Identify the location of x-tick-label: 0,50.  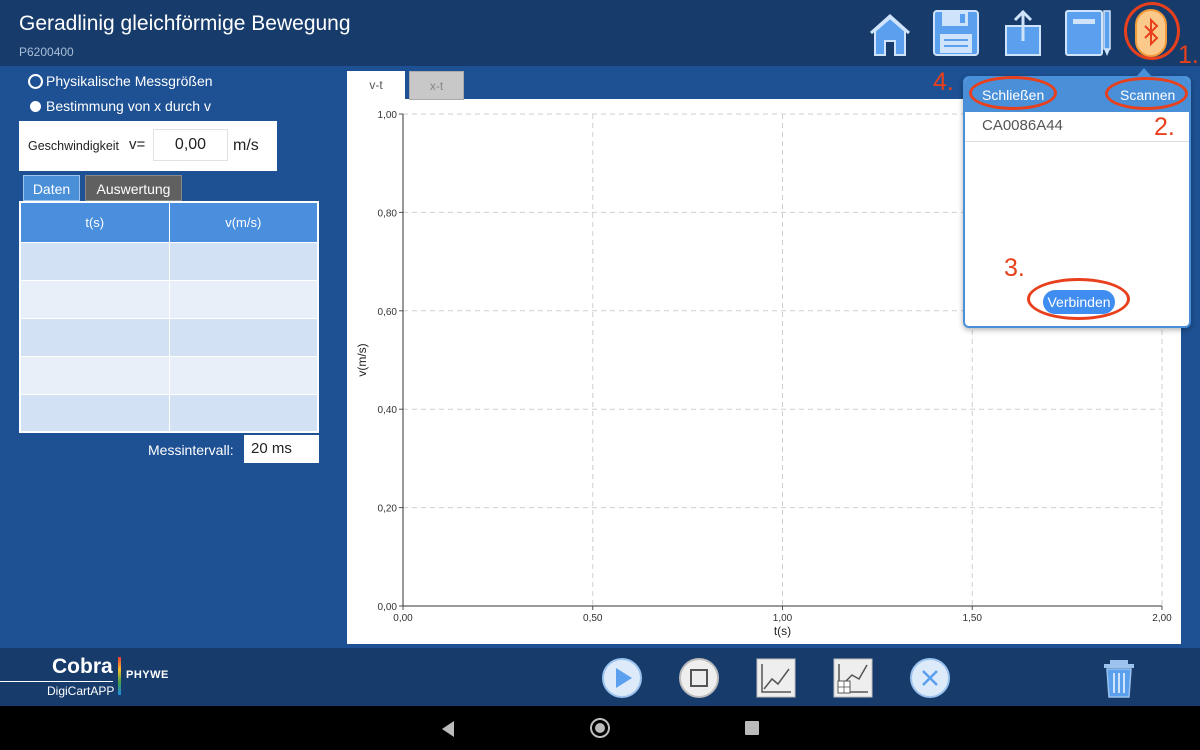
(593, 618).